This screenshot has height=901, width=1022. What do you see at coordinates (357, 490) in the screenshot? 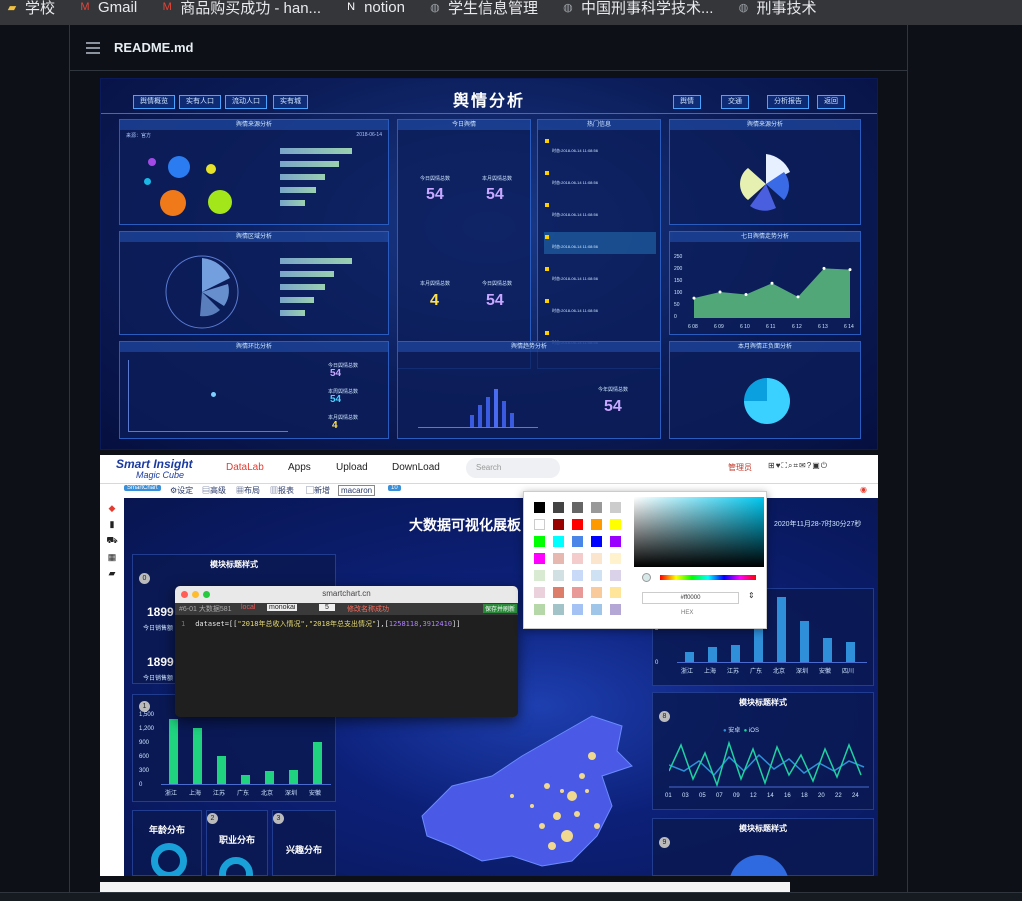
I see `theme-select: macaron` at bounding box center [357, 490].